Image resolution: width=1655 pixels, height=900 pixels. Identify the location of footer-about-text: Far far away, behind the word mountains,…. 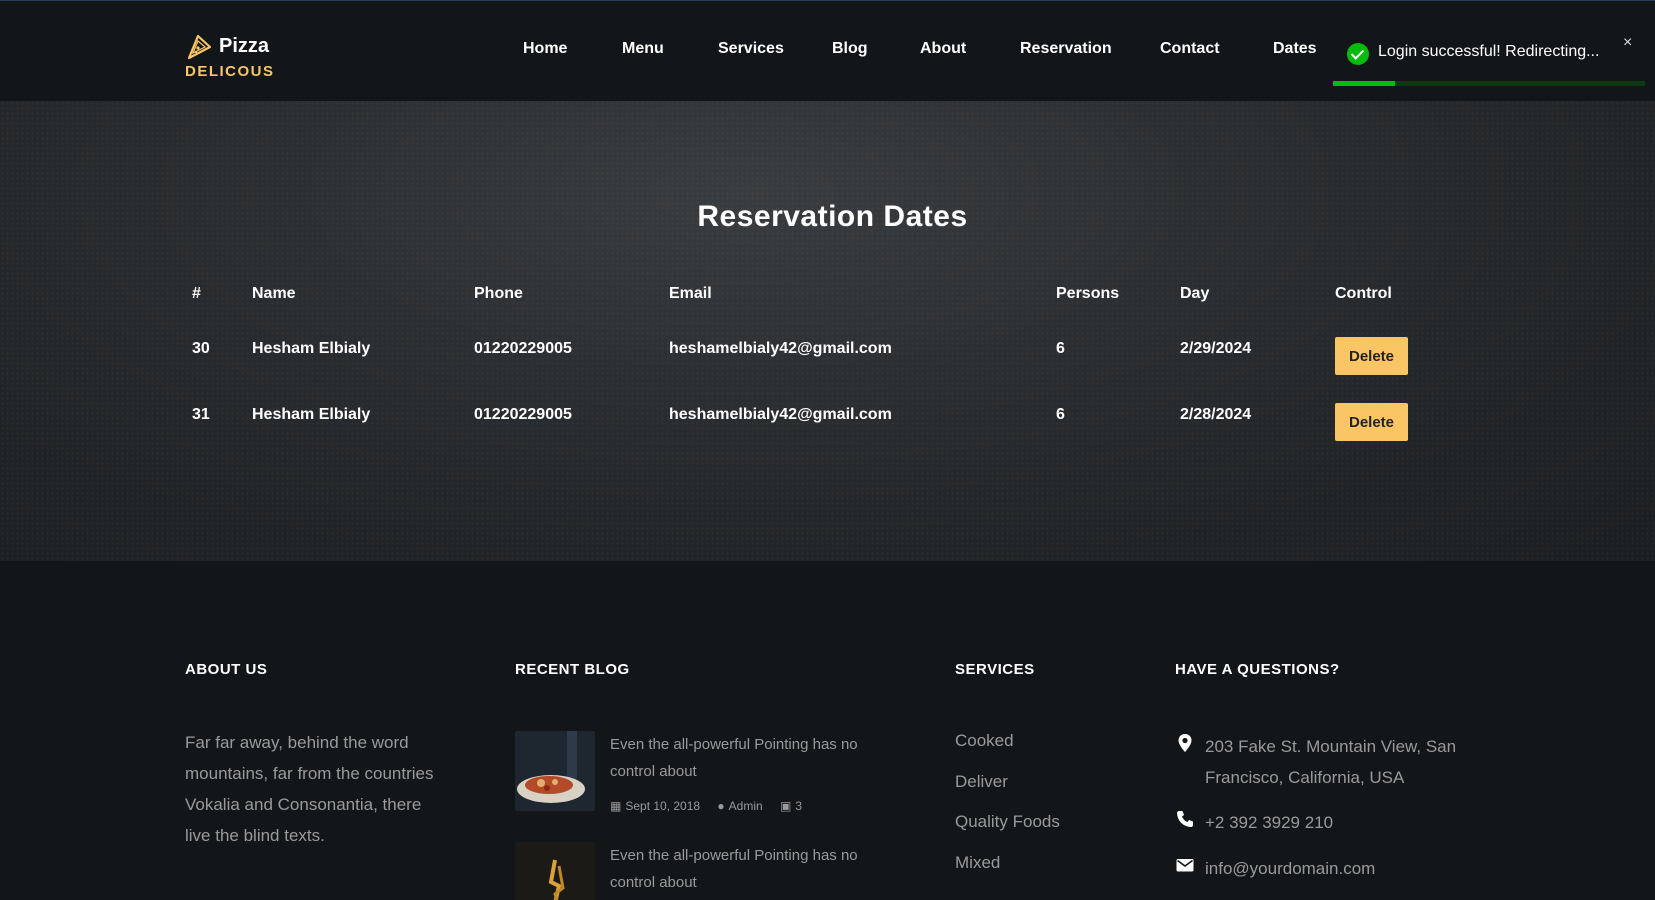
(309, 789).